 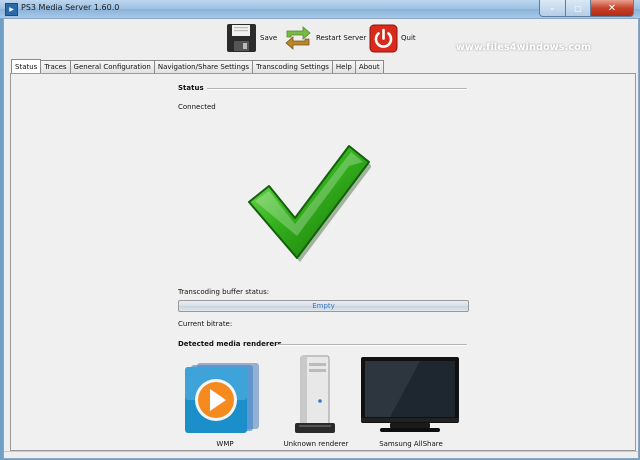 What do you see at coordinates (321, 455) in the screenshot?
I see `status-bar` at bounding box center [321, 455].